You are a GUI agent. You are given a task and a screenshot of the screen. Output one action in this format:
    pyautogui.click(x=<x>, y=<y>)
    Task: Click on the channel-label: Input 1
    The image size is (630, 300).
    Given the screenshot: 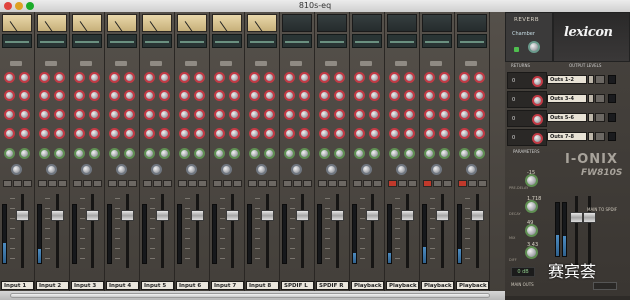 What is the action you would take?
    pyautogui.click(x=17, y=285)
    